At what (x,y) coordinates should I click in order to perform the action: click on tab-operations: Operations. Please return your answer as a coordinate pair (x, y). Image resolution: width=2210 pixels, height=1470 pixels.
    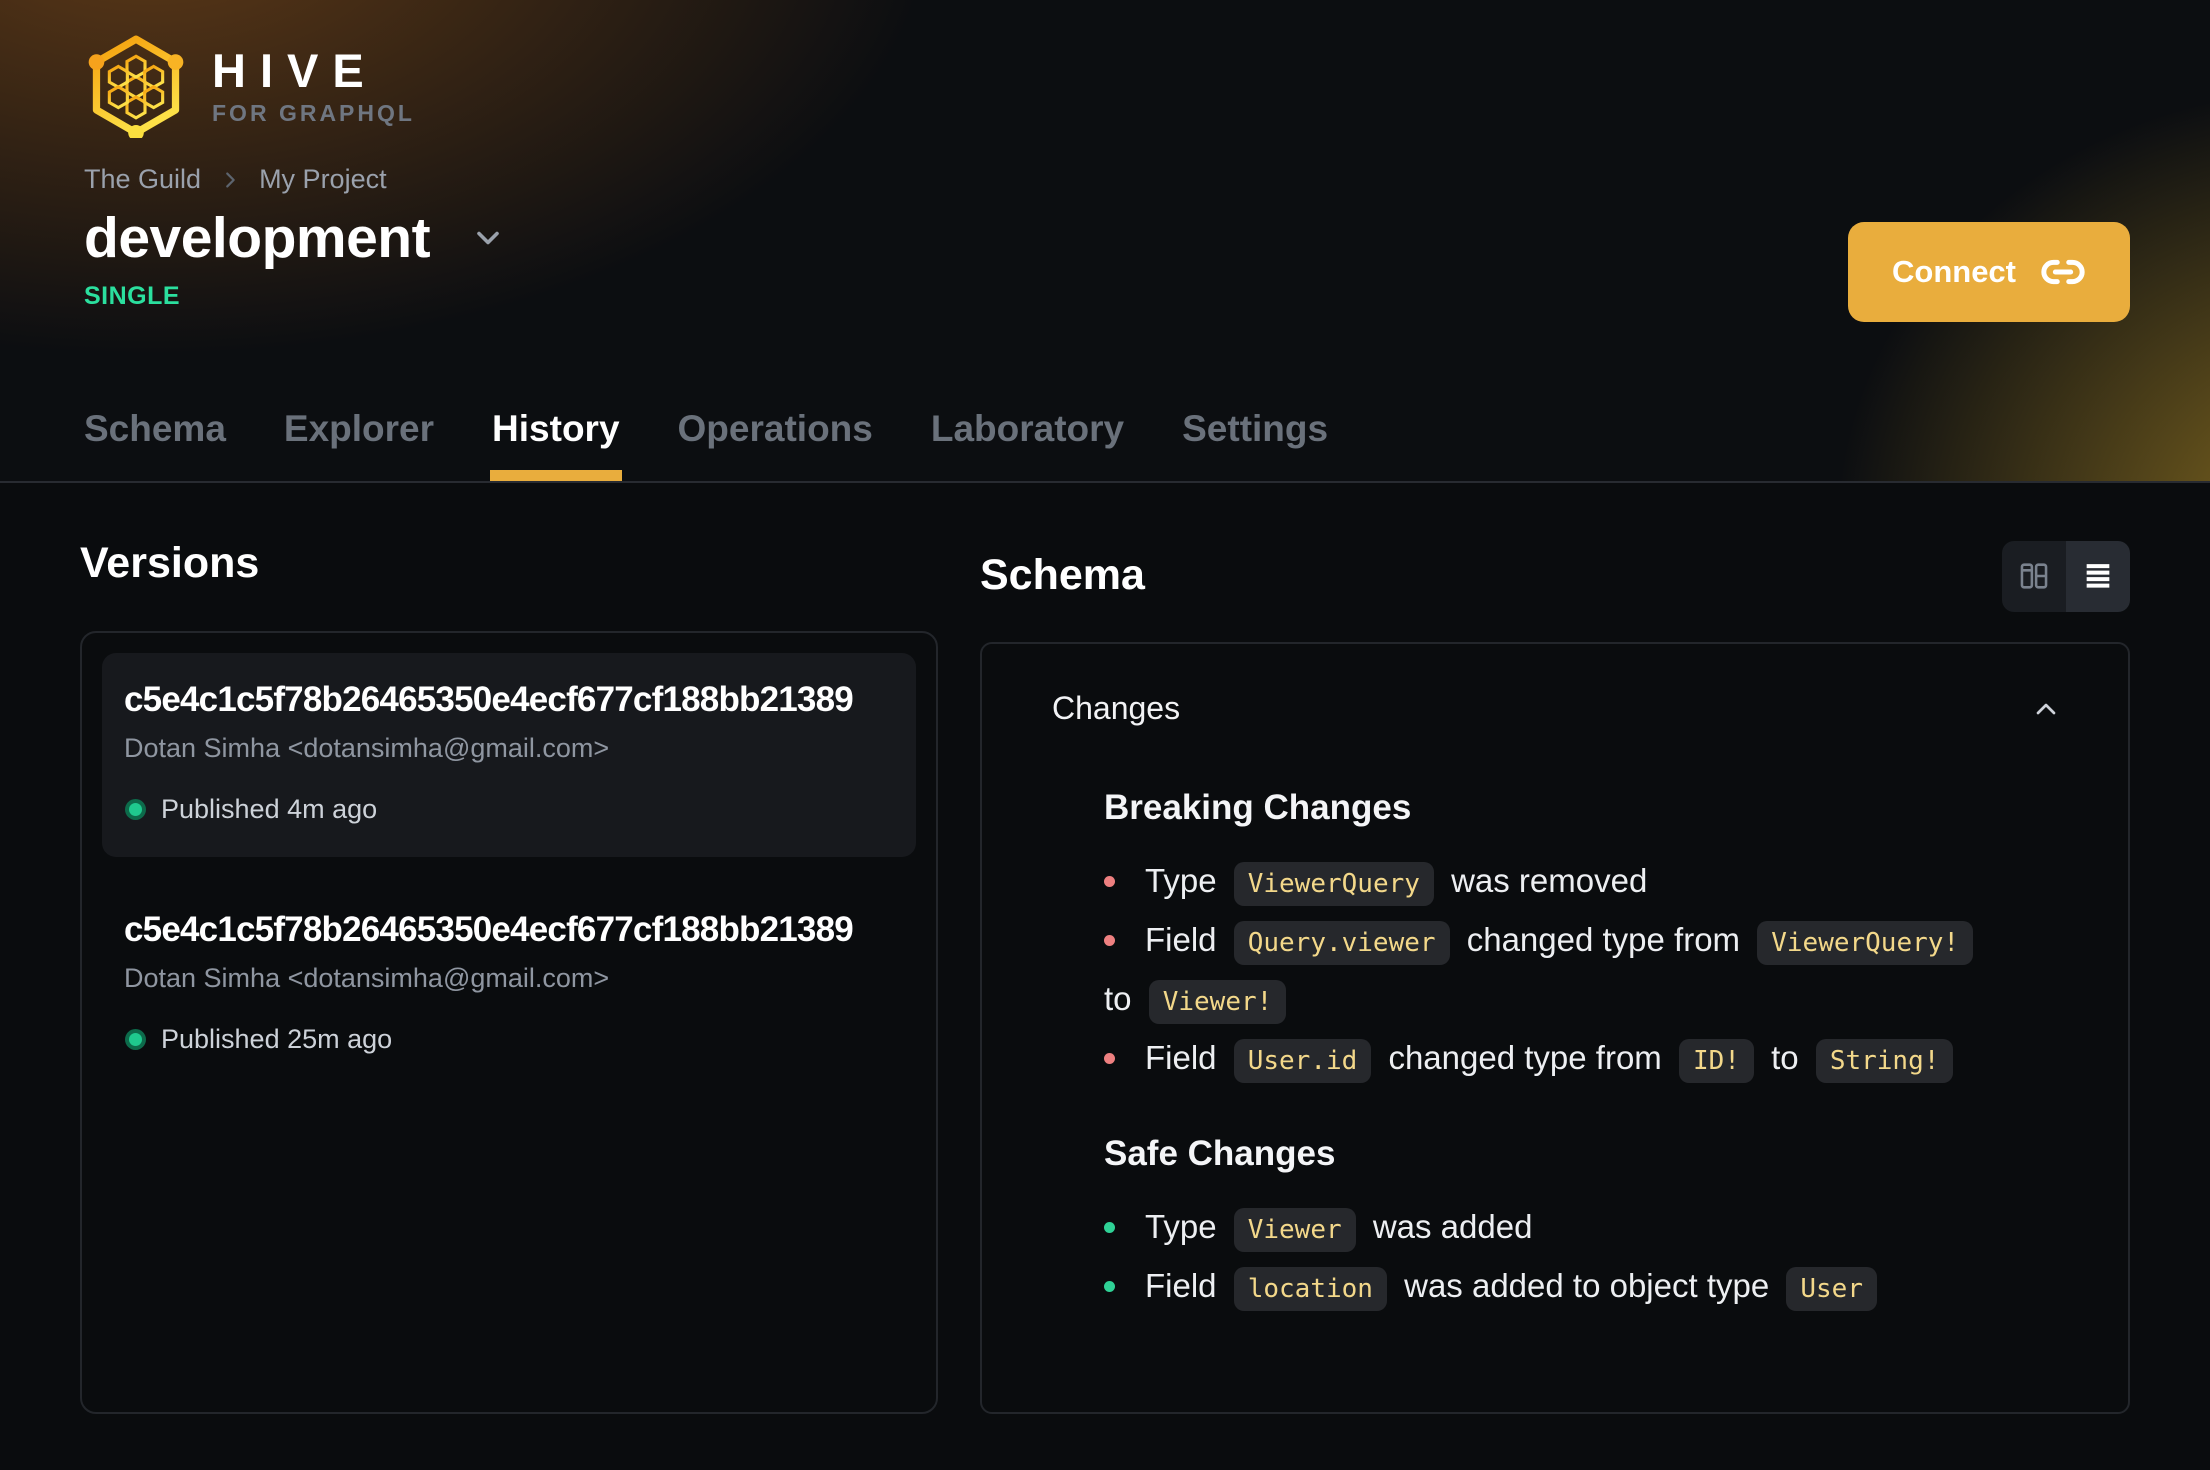
    Looking at the image, I should click on (775, 444).